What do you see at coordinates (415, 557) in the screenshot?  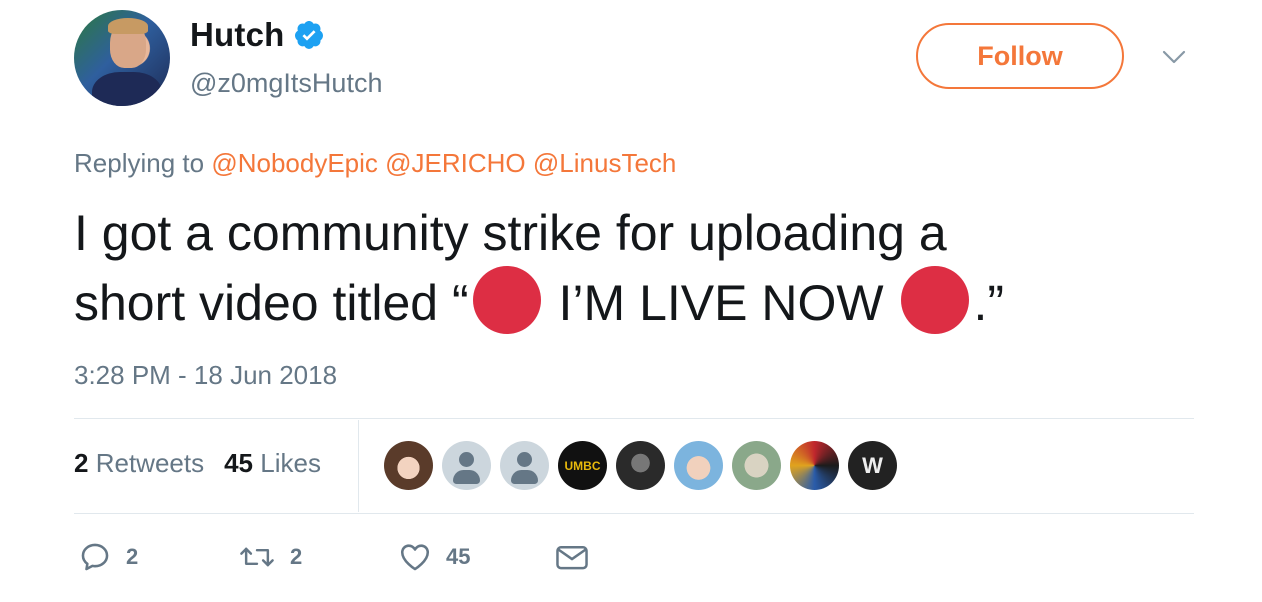 I see `heart-icon` at bounding box center [415, 557].